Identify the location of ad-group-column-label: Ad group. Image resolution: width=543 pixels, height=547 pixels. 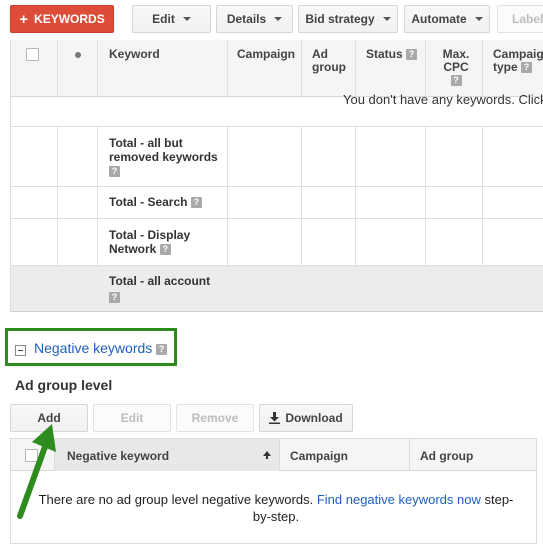
(329, 60).